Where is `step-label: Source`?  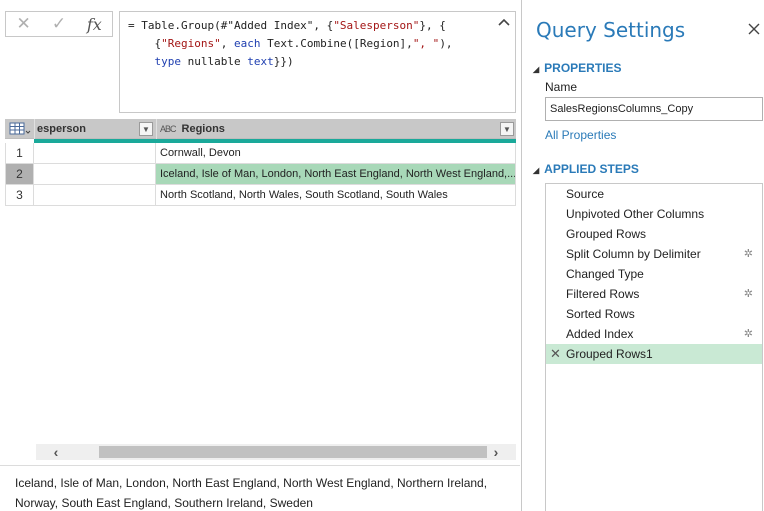
step-label: Source is located at coordinates (585, 194).